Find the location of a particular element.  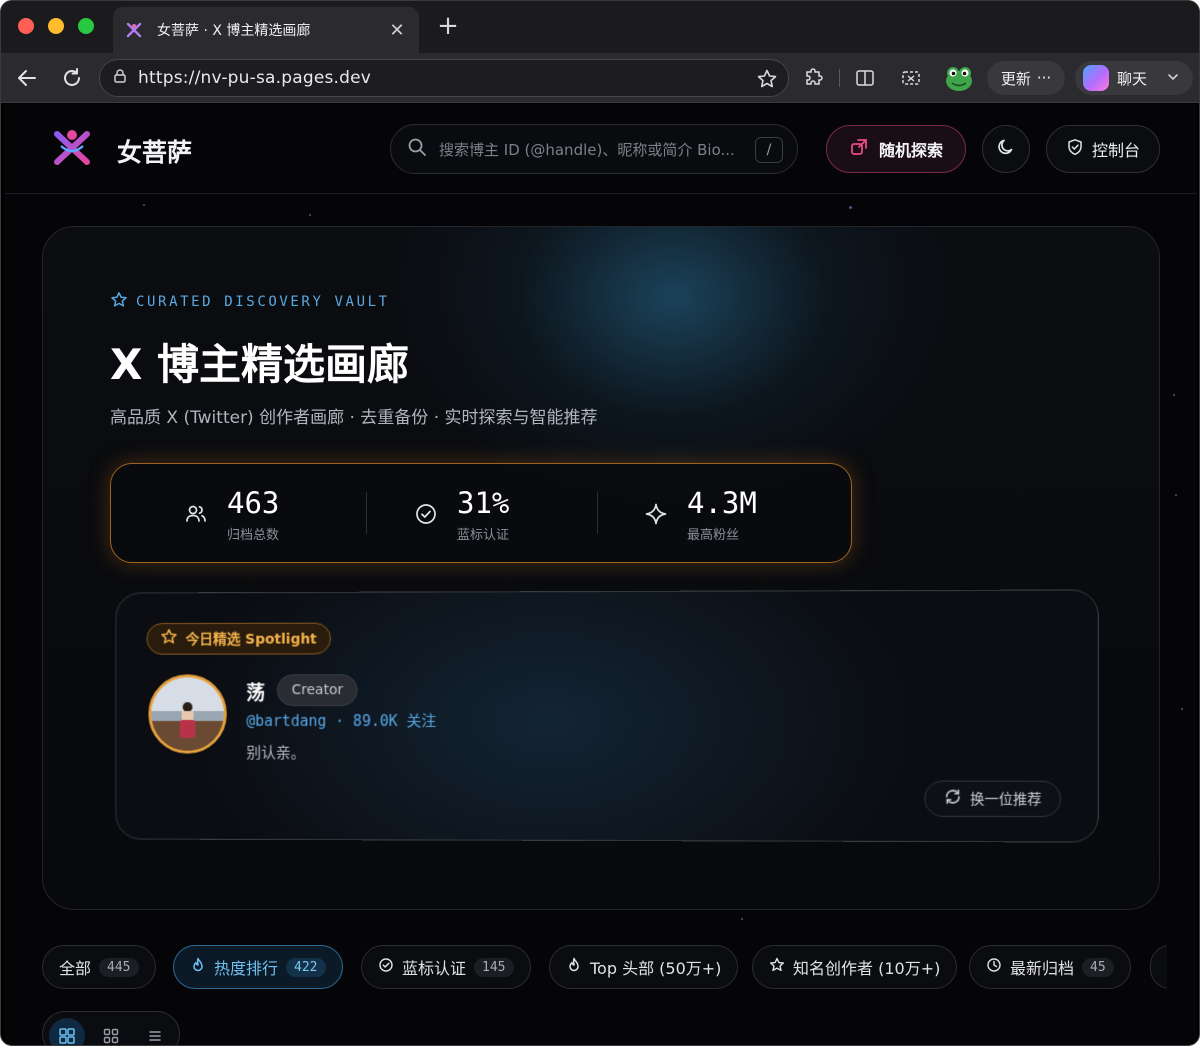

filter-chip-more is located at coordinates (1158, 967).